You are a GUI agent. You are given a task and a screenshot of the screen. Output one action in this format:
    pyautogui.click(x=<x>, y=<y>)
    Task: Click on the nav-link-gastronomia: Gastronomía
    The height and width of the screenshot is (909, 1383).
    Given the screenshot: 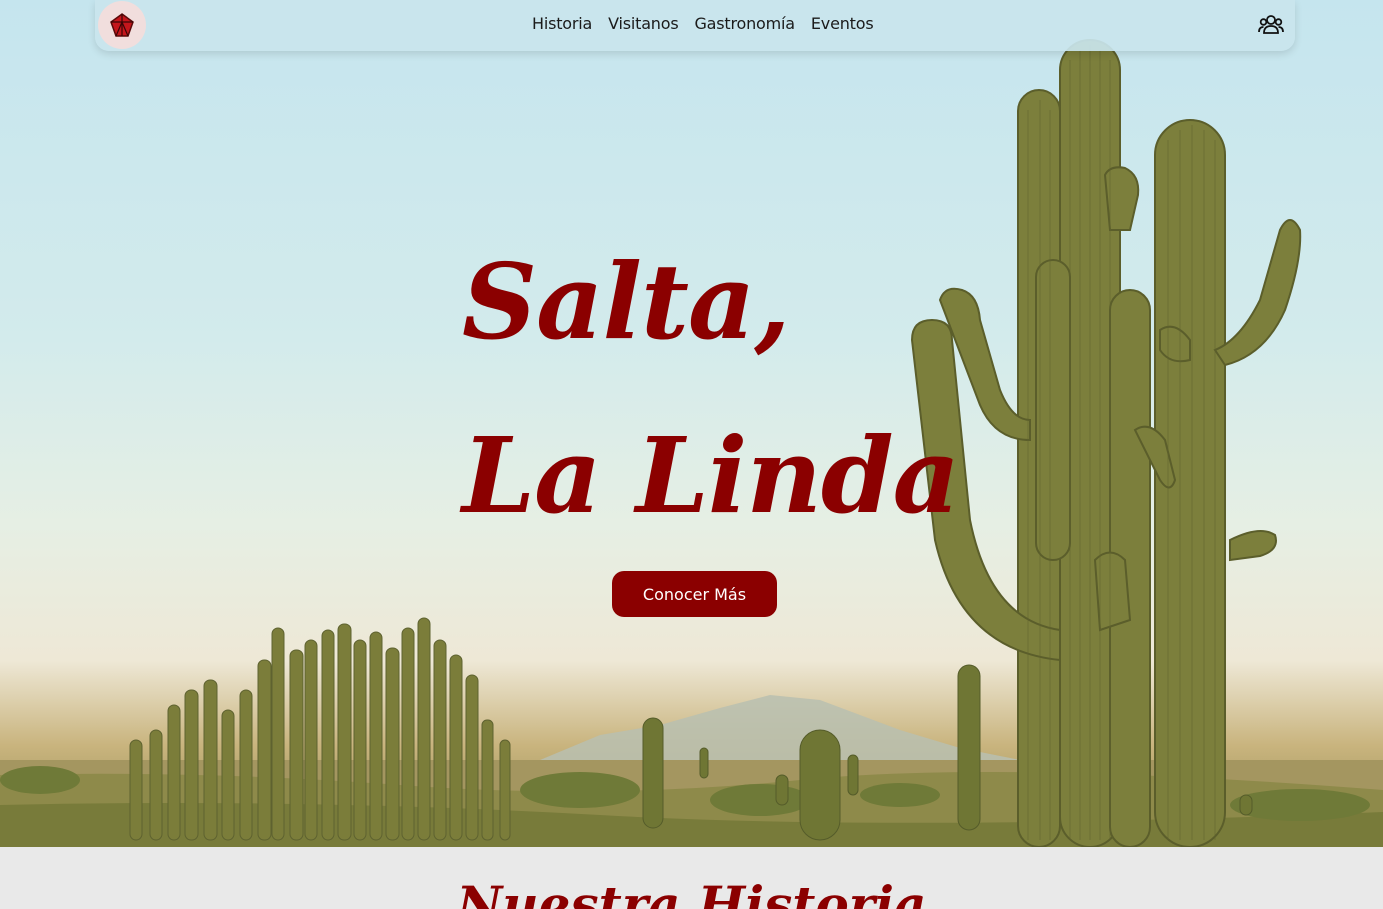 What is the action you would take?
    pyautogui.click(x=744, y=23)
    